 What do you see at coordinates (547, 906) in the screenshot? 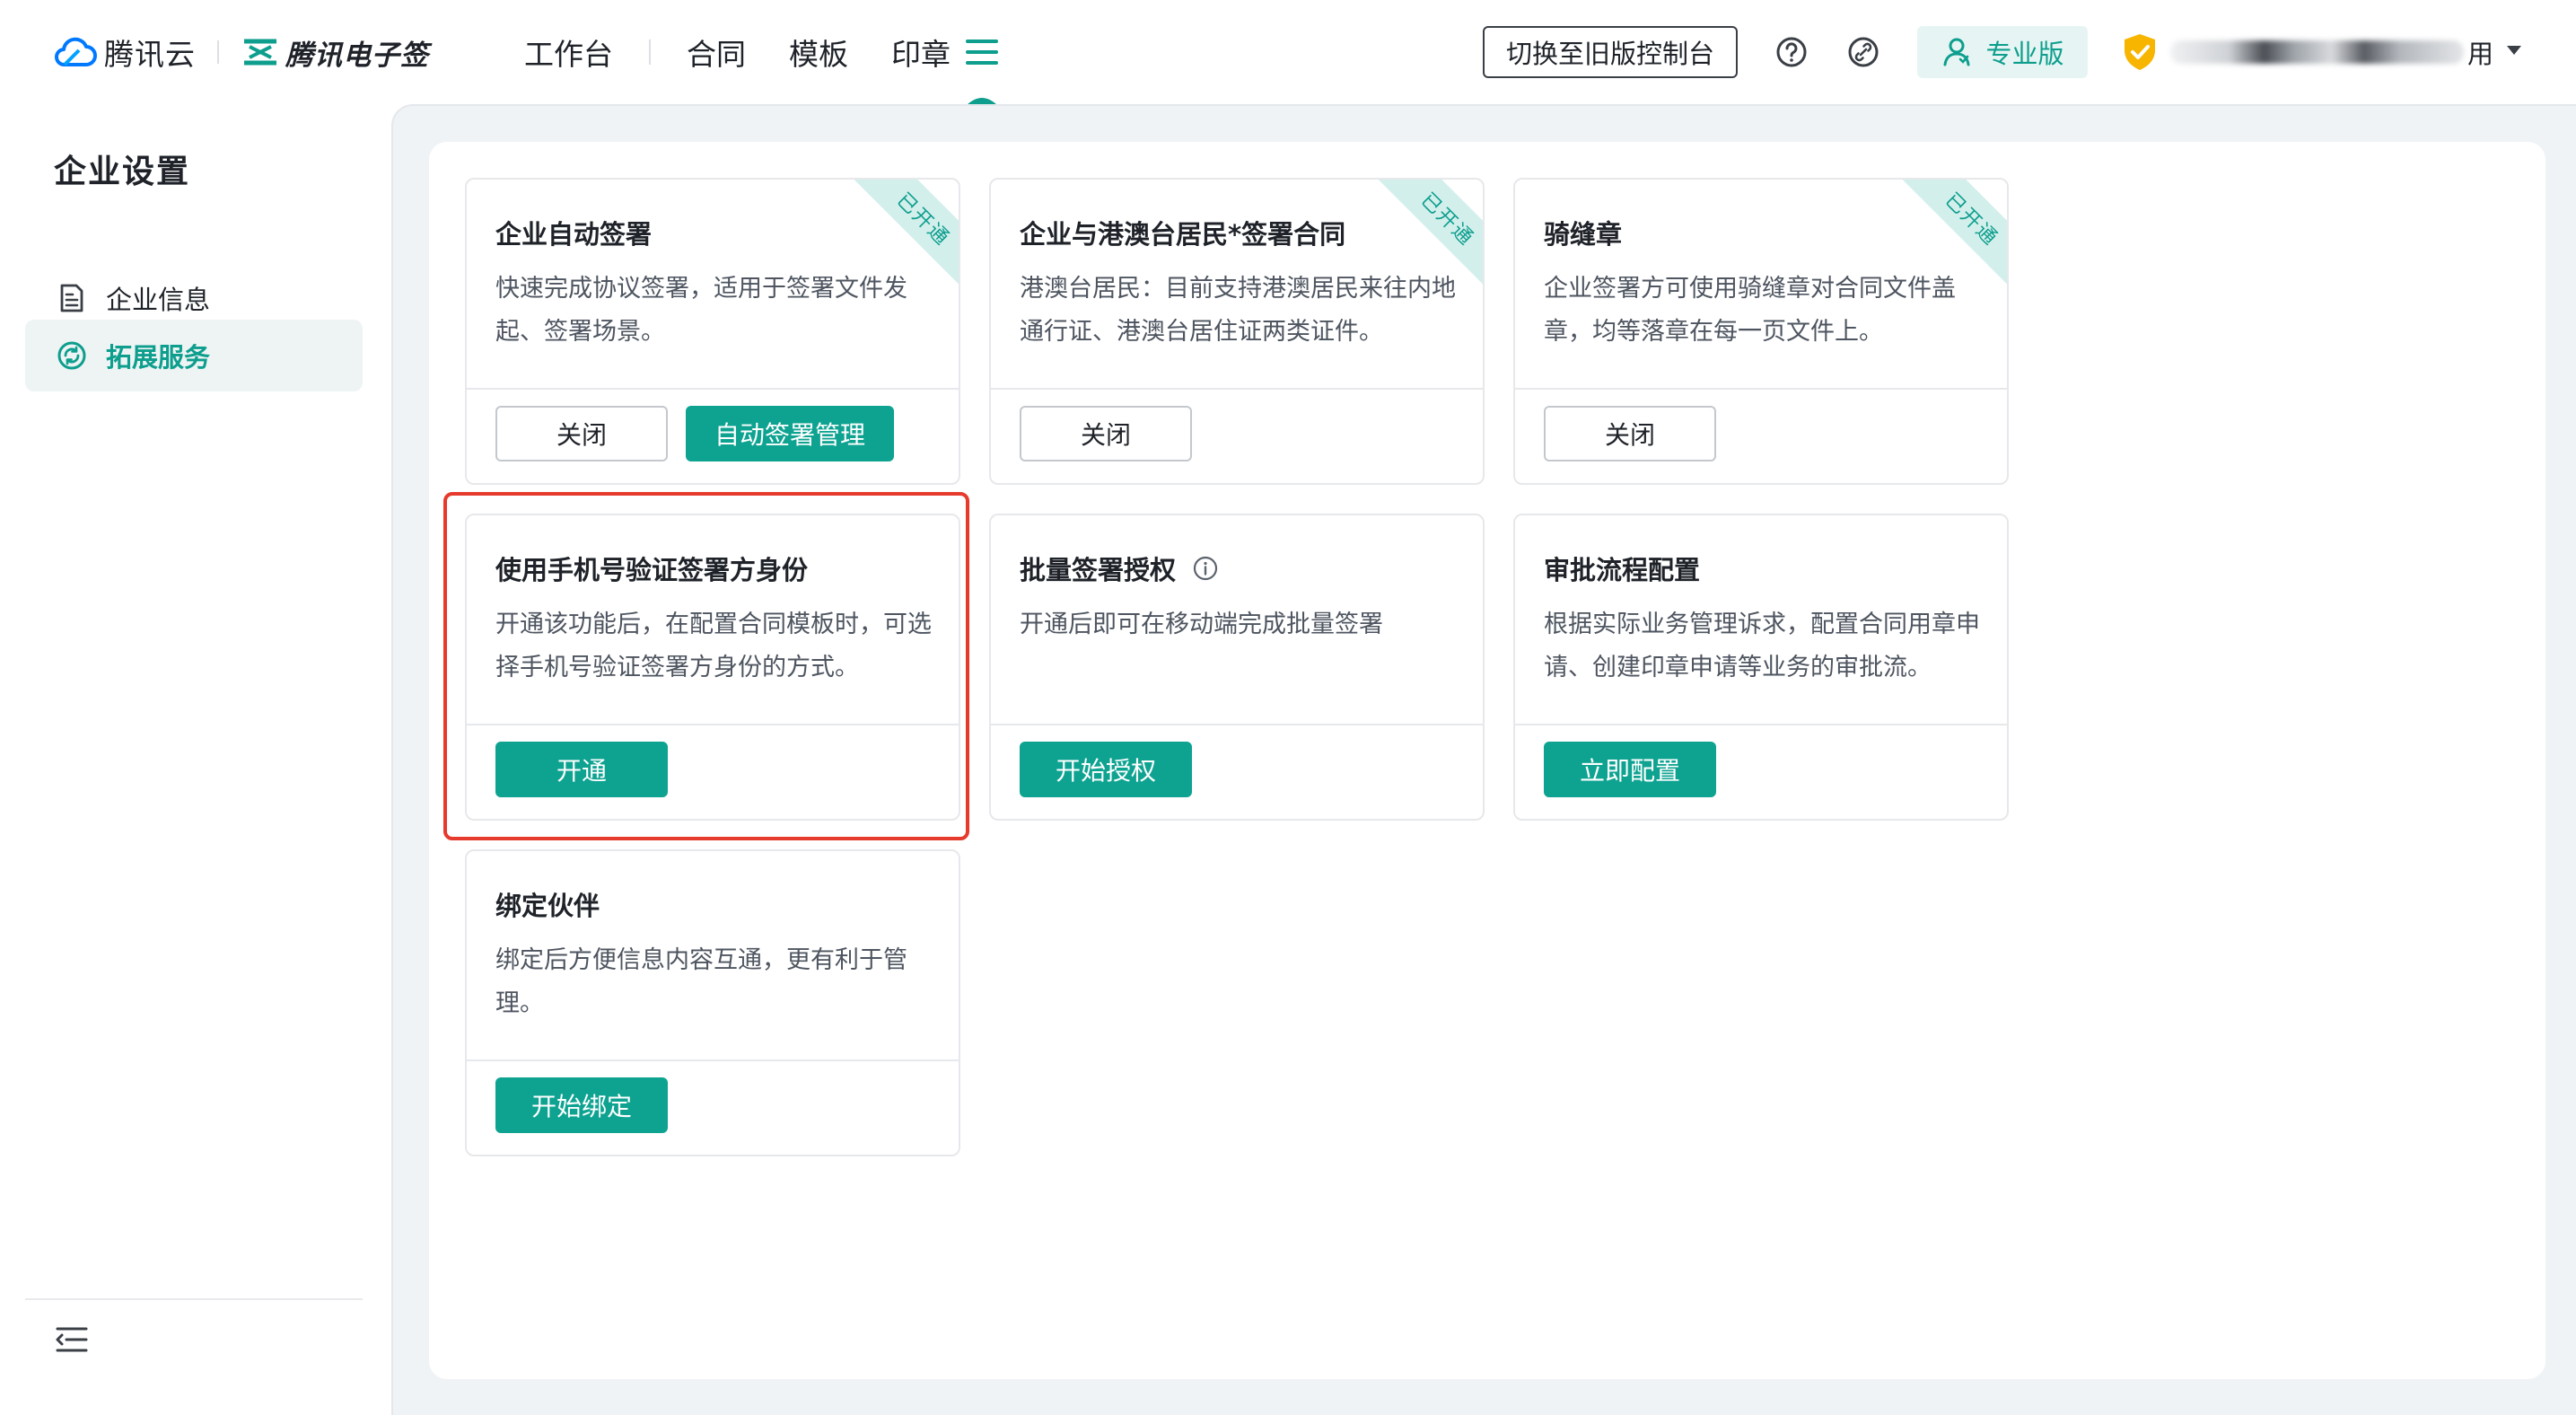
I see `card-title: 绑定伙伴` at bounding box center [547, 906].